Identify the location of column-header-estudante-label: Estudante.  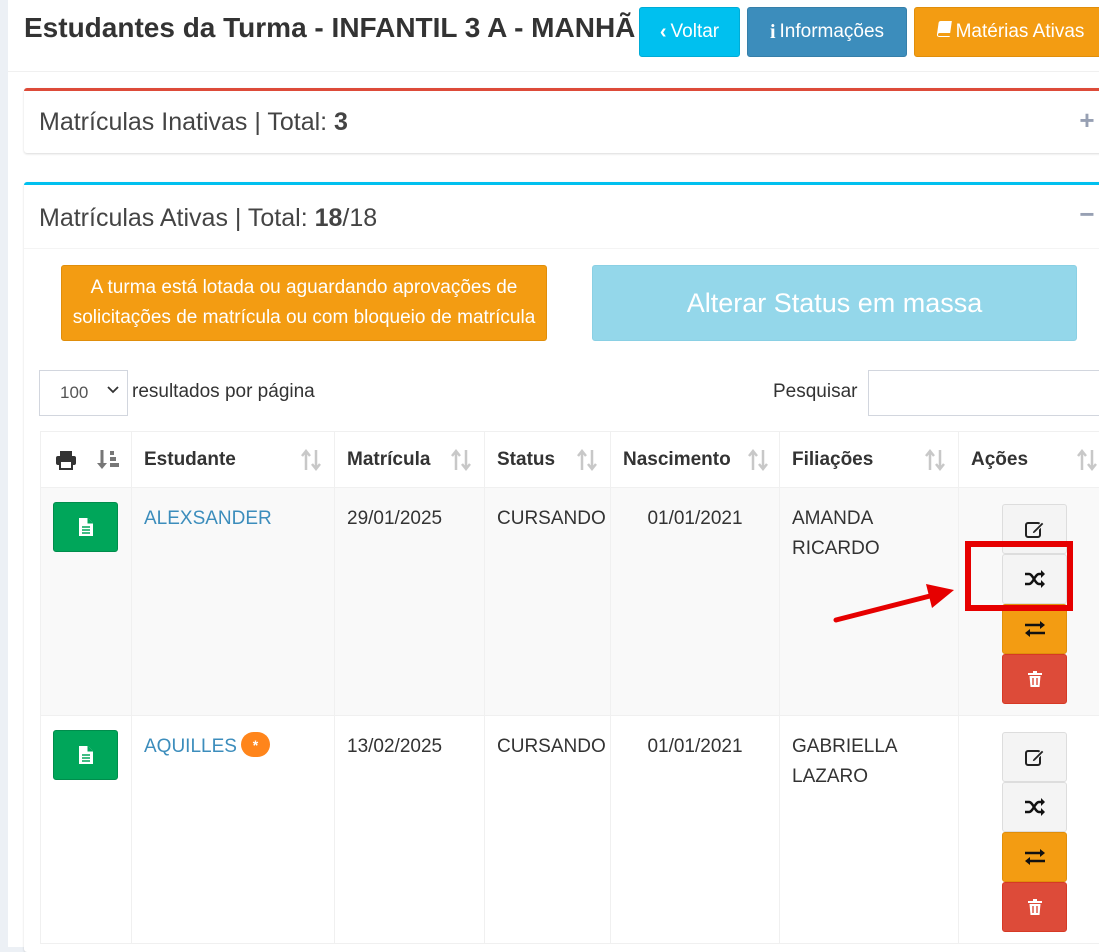
(190, 459).